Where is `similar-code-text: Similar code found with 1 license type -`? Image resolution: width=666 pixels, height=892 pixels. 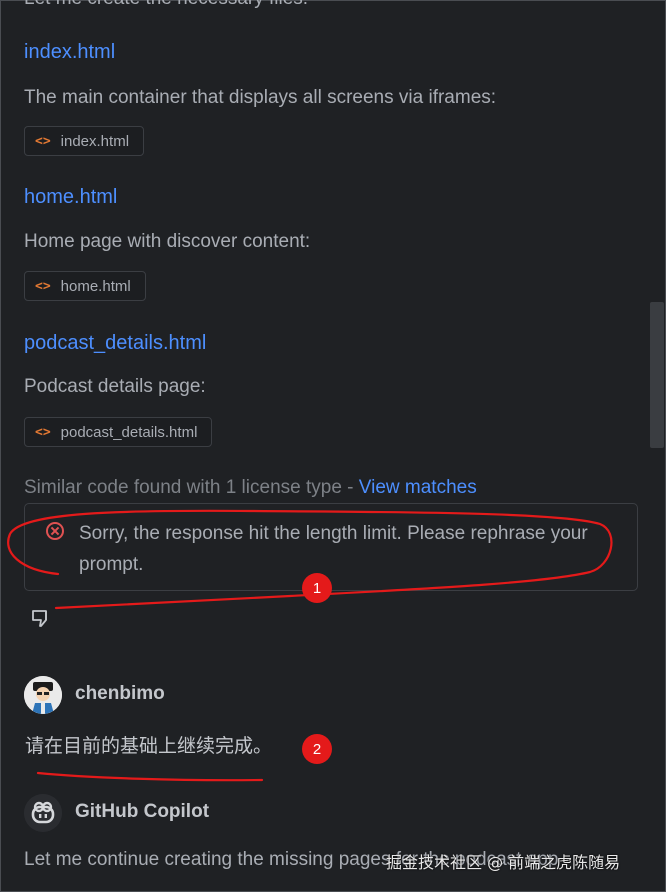
similar-code-text: Similar code found with 1 license type - is located at coordinates (191, 487).